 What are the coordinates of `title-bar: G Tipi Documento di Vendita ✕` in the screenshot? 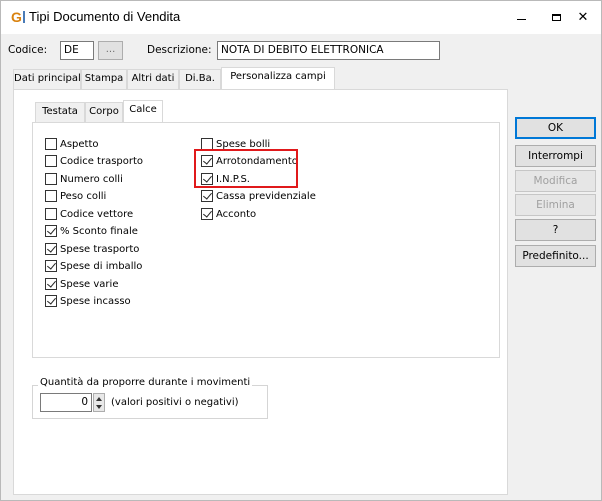 It's located at (301, 17).